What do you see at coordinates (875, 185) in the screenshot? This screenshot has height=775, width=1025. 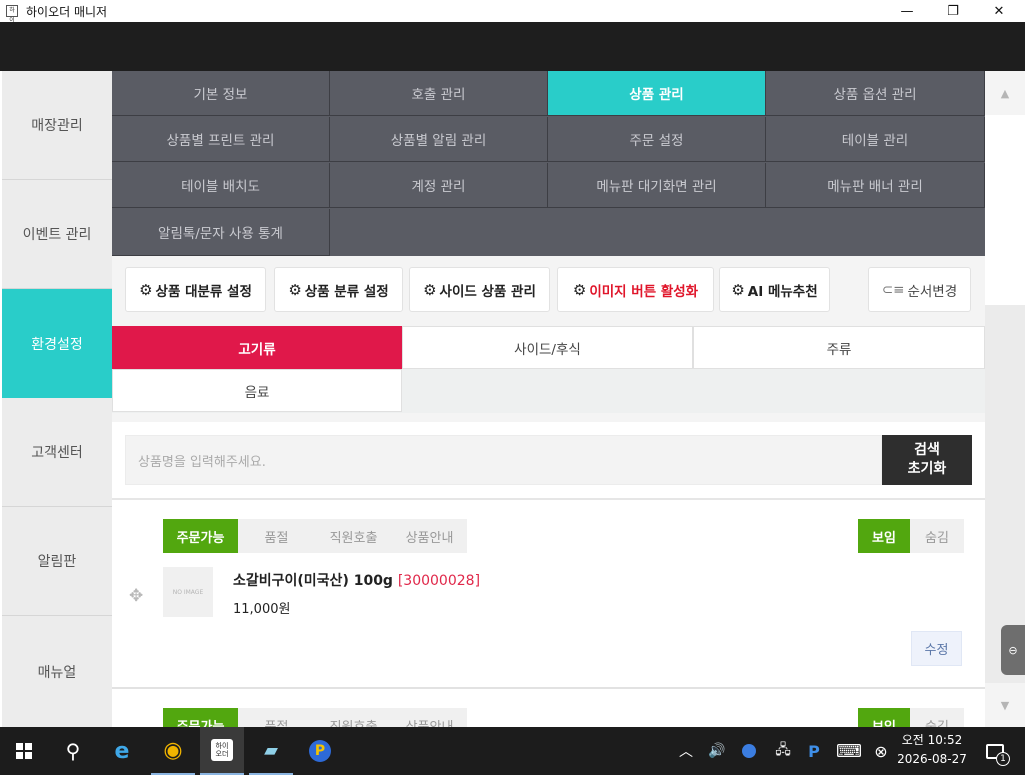 I see `tab-menu-banner-management: 메뉴판 배너 관리` at bounding box center [875, 185].